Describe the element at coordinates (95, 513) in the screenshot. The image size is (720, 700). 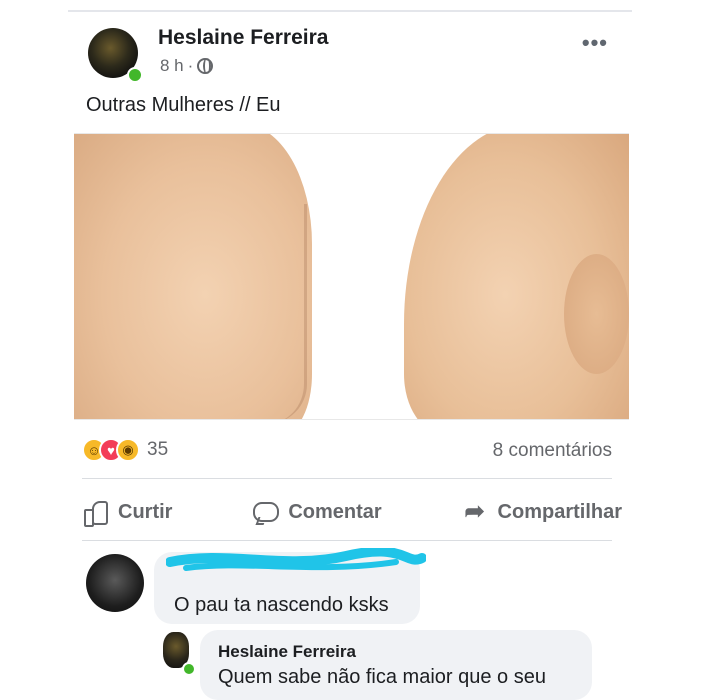
I see `thumbs-up-icon` at that location.